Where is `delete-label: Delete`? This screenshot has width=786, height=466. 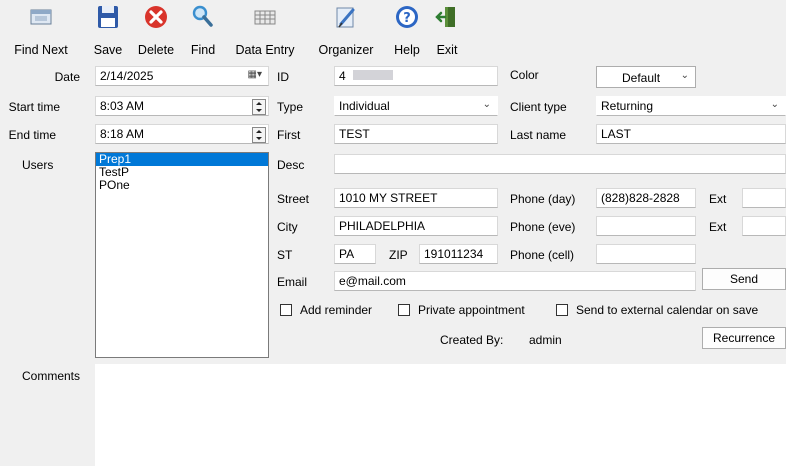 delete-label: Delete is located at coordinates (156, 50).